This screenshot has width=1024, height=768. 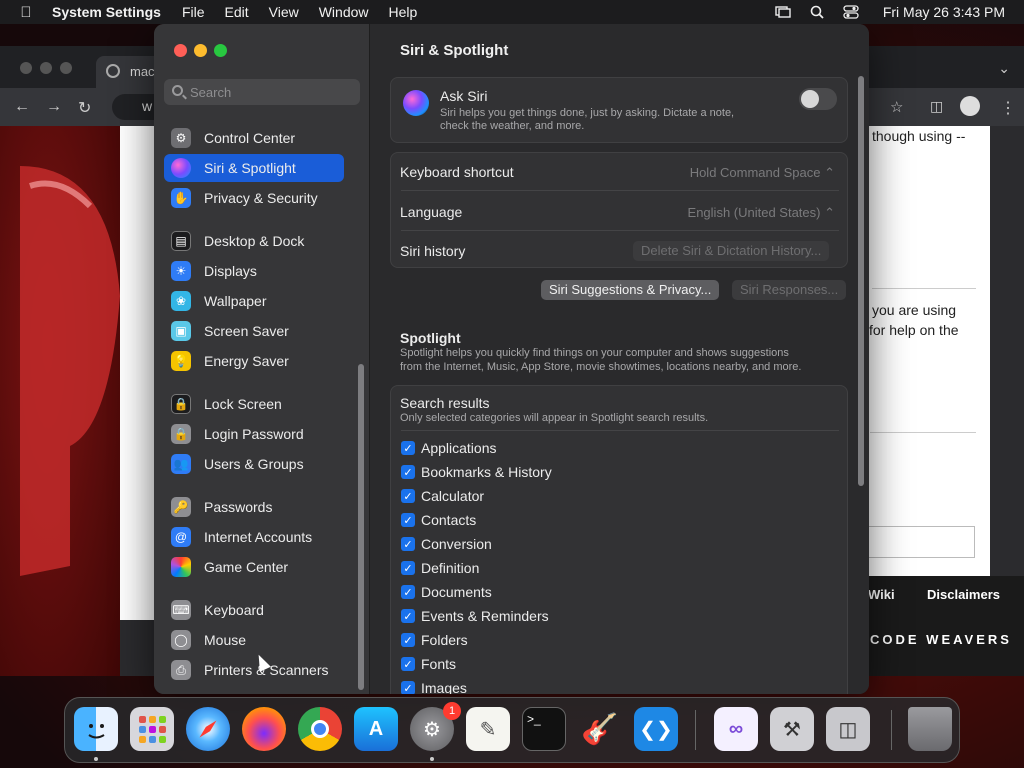 What do you see at coordinates (181, 361) in the screenshot?
I see `energy-saver-icon: 💡` at bounding box center [181, 361].